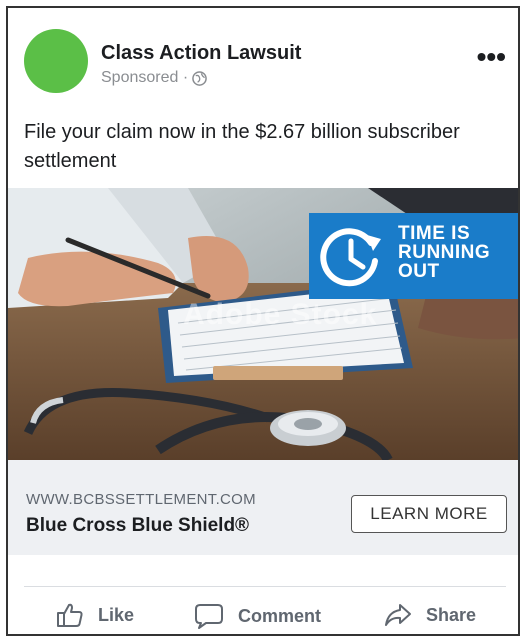  Describe the element at coordinates (265, 586) in the screenshot. I see `divider` at that location.